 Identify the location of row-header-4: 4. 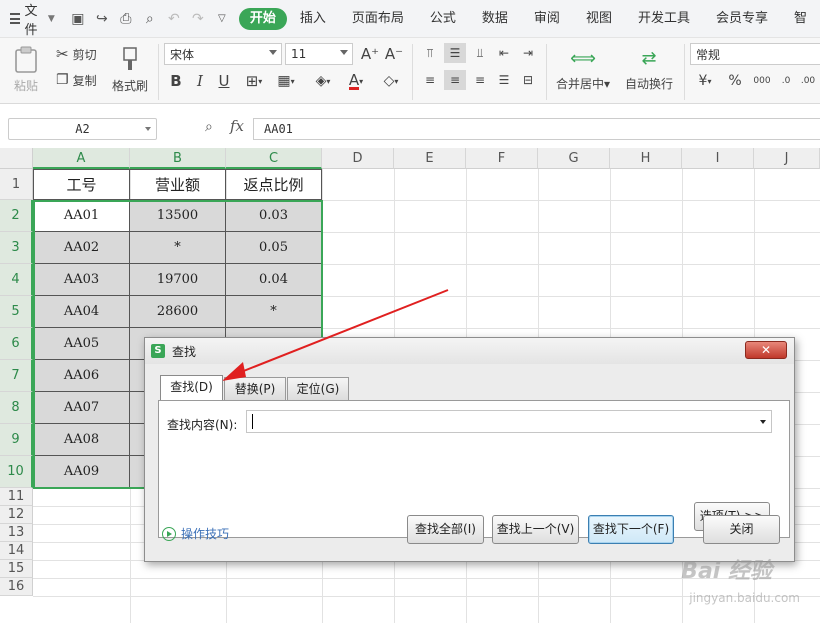
(16, 280).